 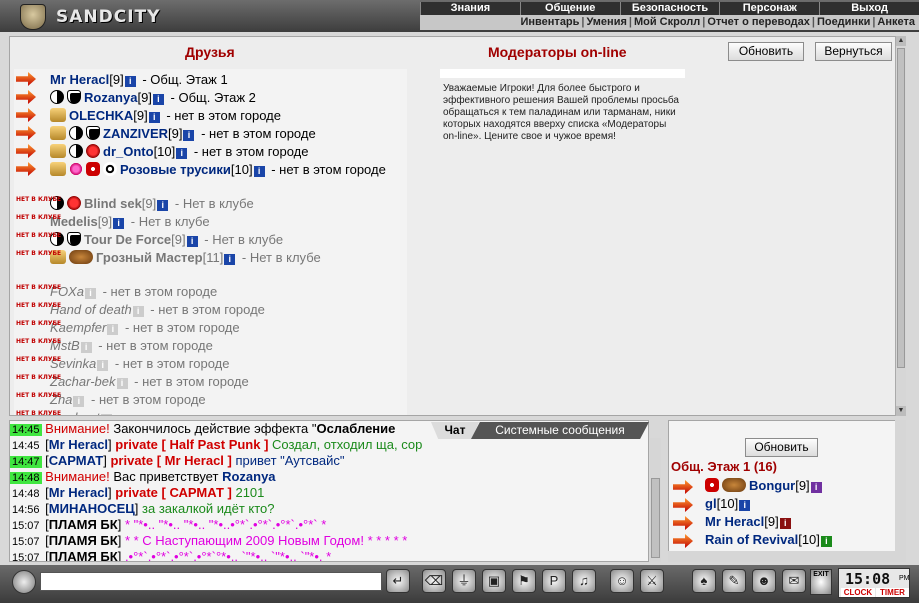 I want to click on submenu-4: Поединки, so click(x=843, y=22).